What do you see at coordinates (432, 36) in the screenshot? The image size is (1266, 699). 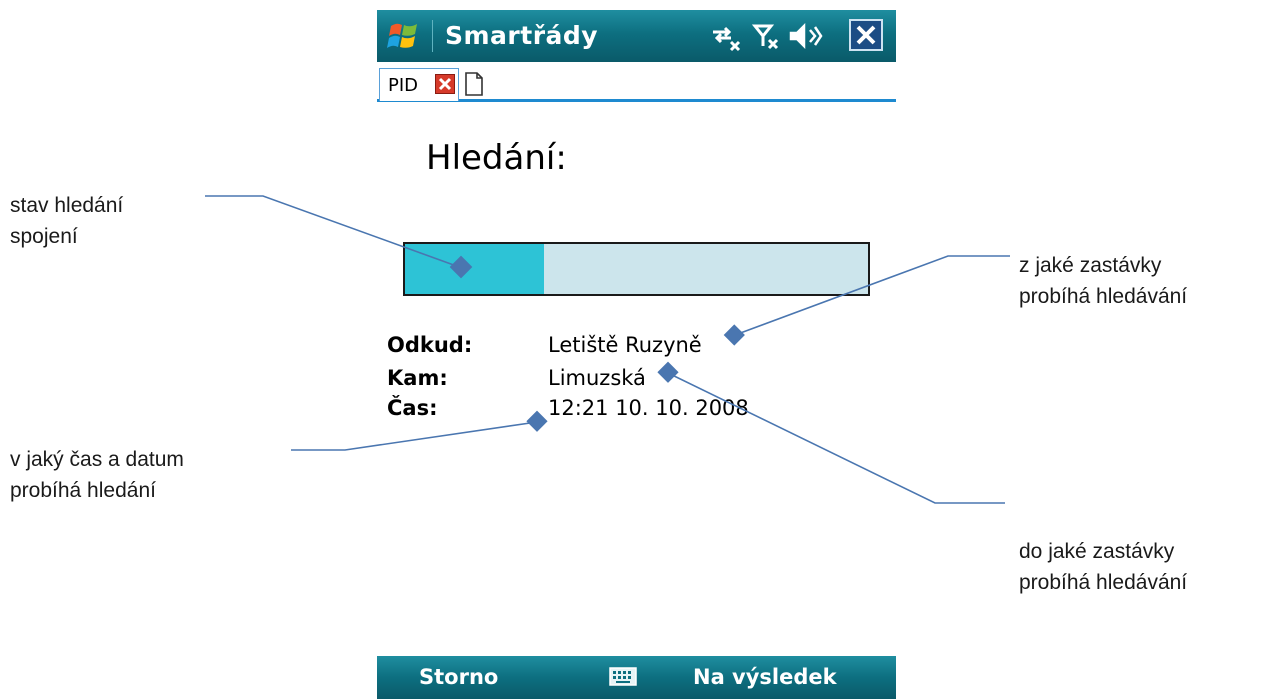 I see `title-separator` at bounding box center [432, 36].